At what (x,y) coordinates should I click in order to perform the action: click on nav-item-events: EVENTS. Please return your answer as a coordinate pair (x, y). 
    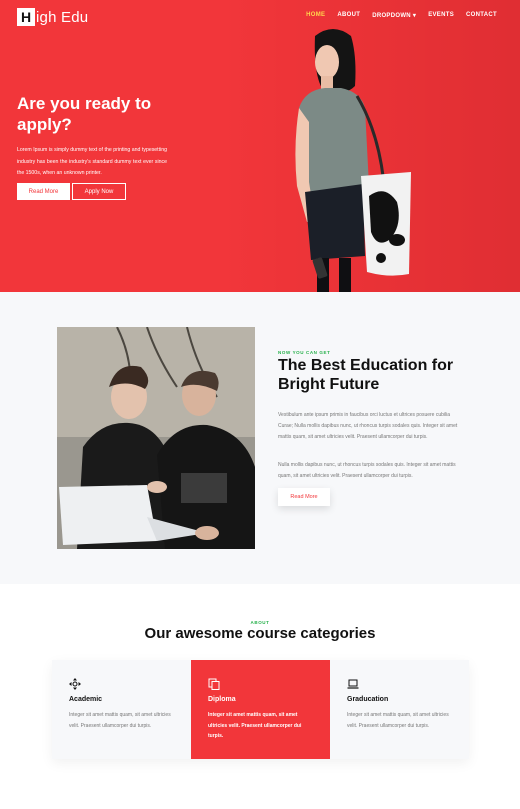
    Looking at the image, I should click on (441, 15).